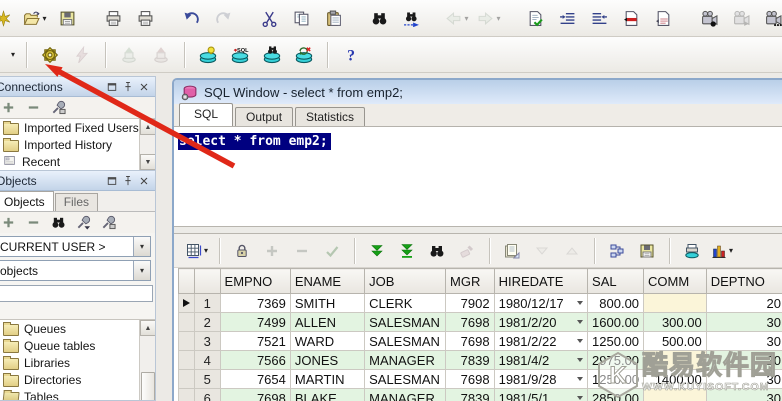 Image resolution: width=782 pixels, height=401 pixels. What do you see at coordinates (647, 251) in the screenshot?
I see `save-results-button` at bounding box center [647, 251].